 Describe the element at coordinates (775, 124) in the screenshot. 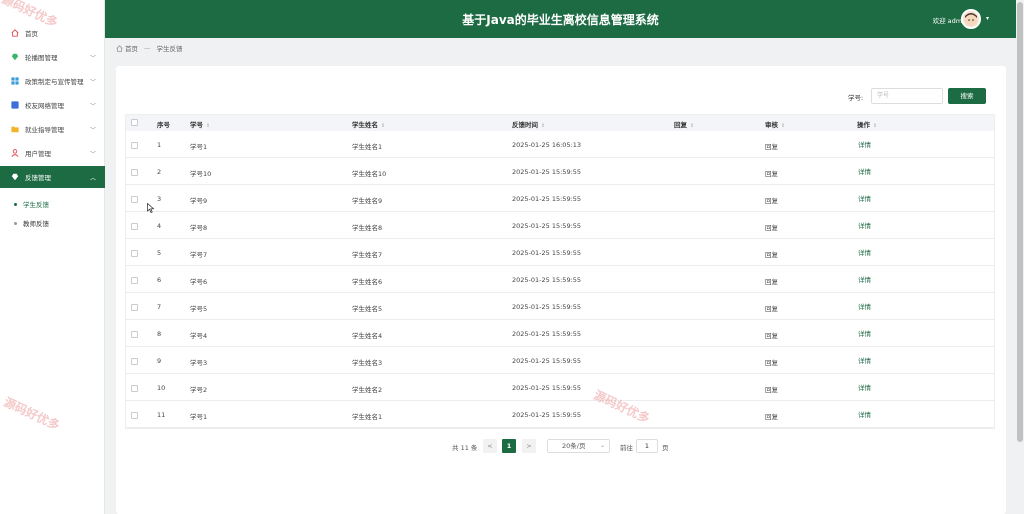

I see `header-audit: 审核 ⇕` at that location.